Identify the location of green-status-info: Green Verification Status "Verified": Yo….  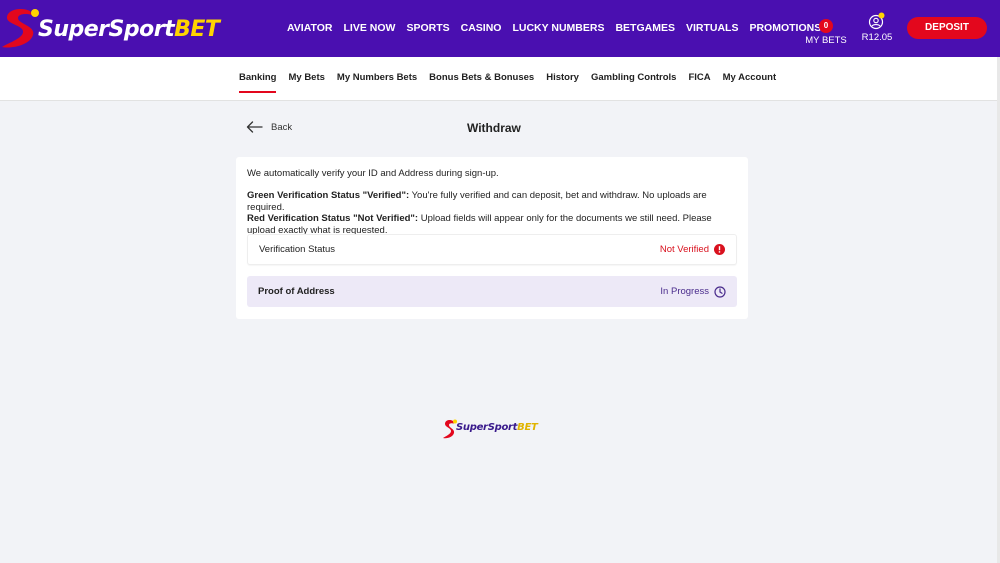
(477, 201).